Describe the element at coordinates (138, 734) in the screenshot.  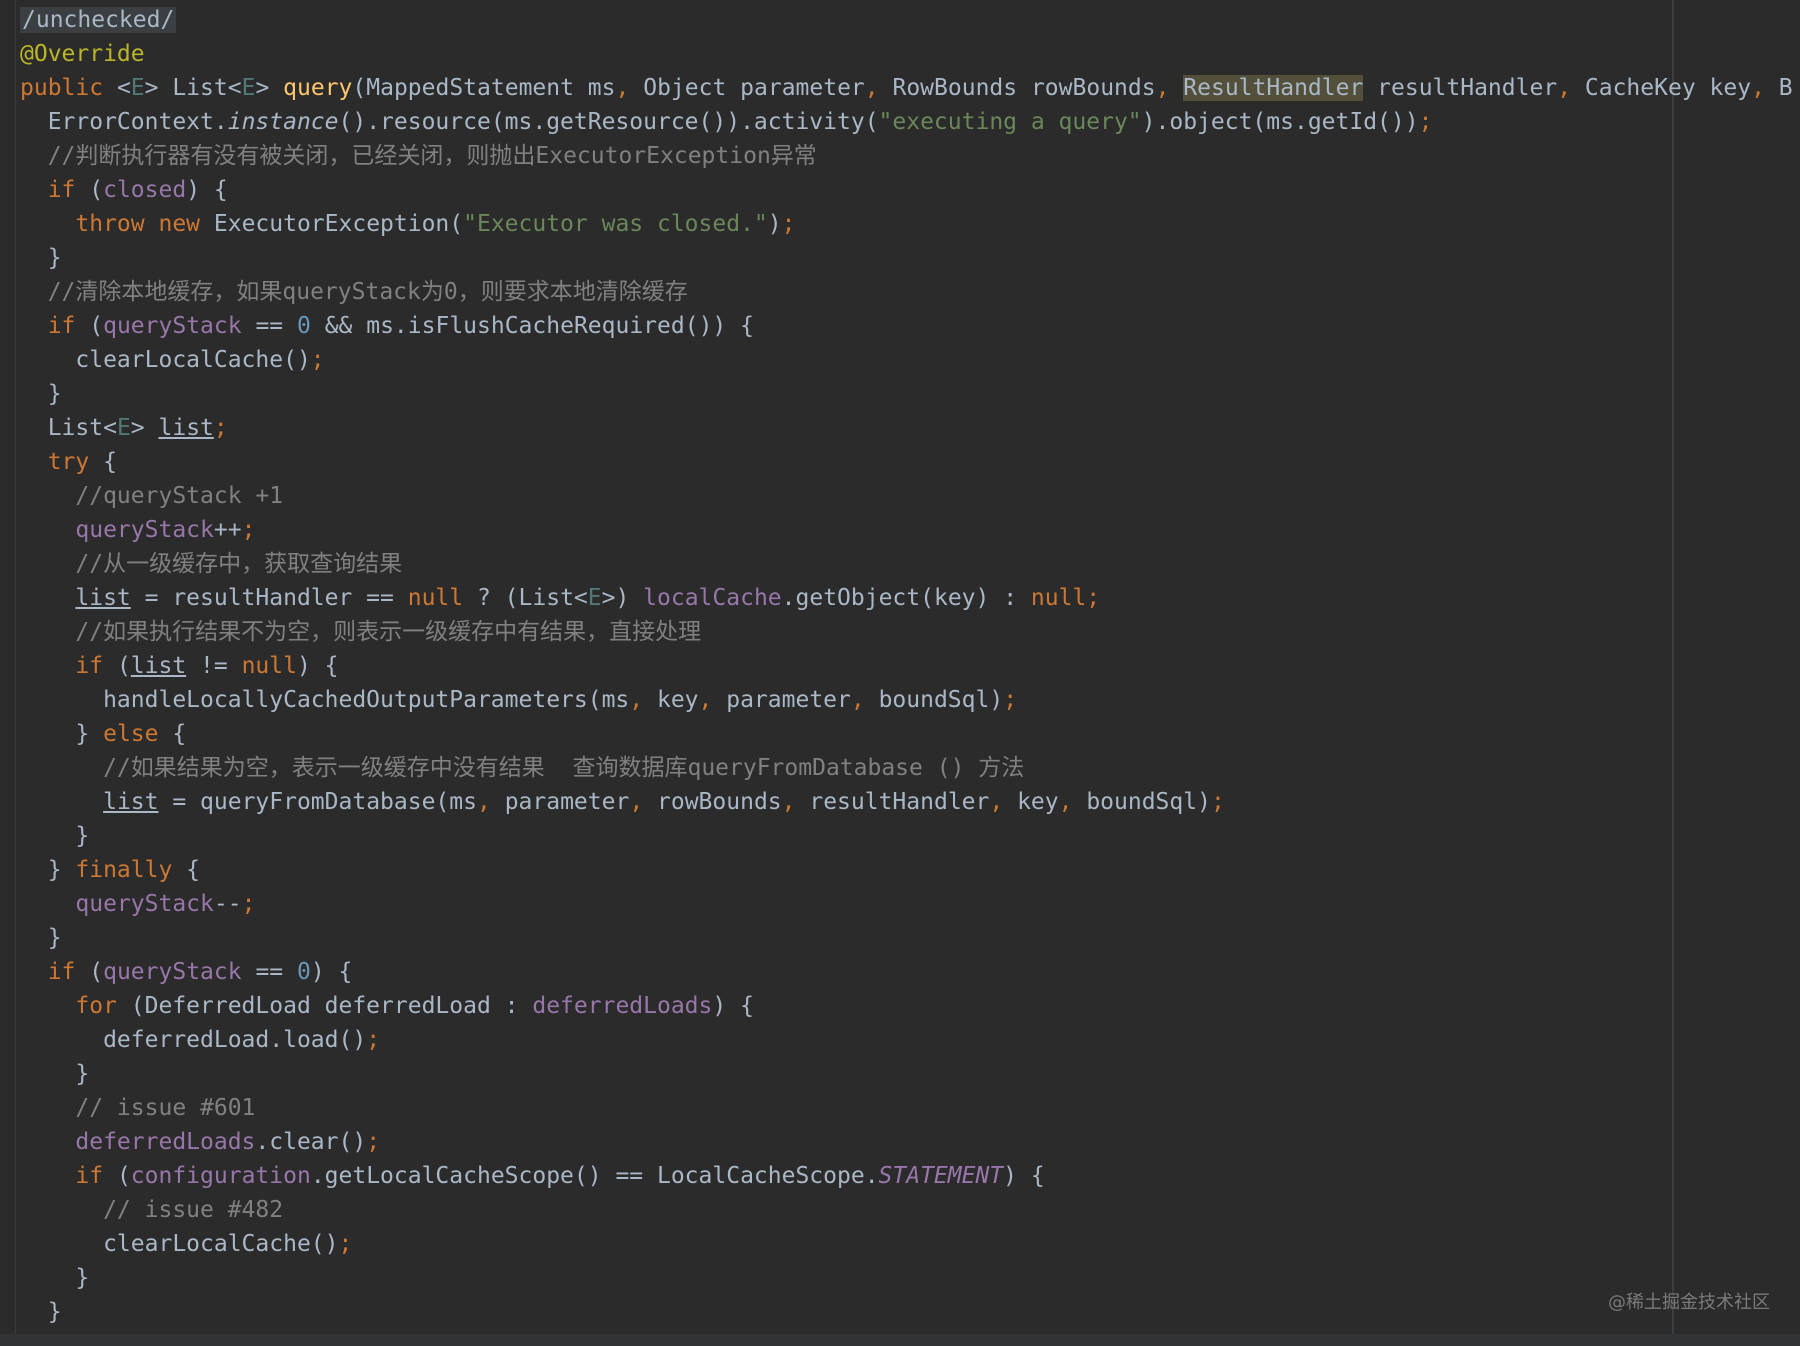
I see `code-token: else` at that location.